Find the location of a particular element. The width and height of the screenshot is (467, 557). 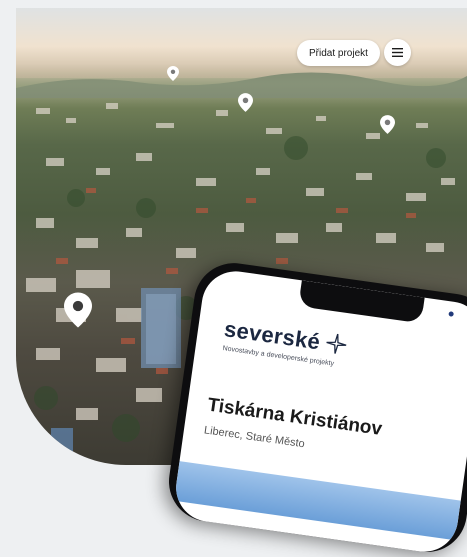

phone-notch is located at coordinates (376, 302).